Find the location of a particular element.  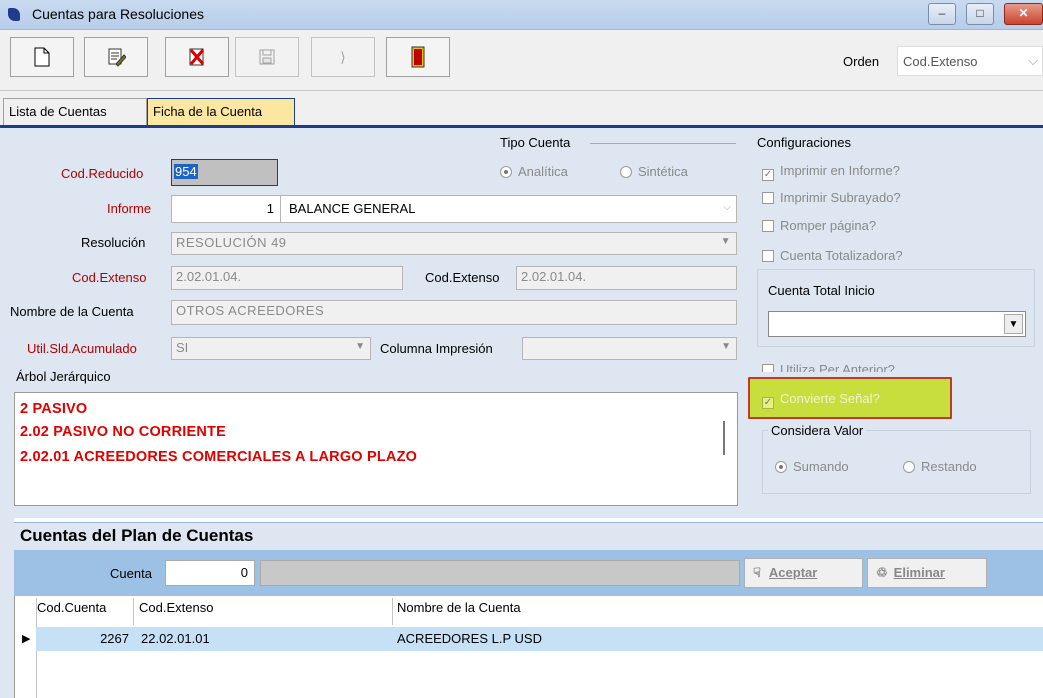

nombre-cuenta-label: Nombre de la Cuenta is located at coordinates (72, 311).